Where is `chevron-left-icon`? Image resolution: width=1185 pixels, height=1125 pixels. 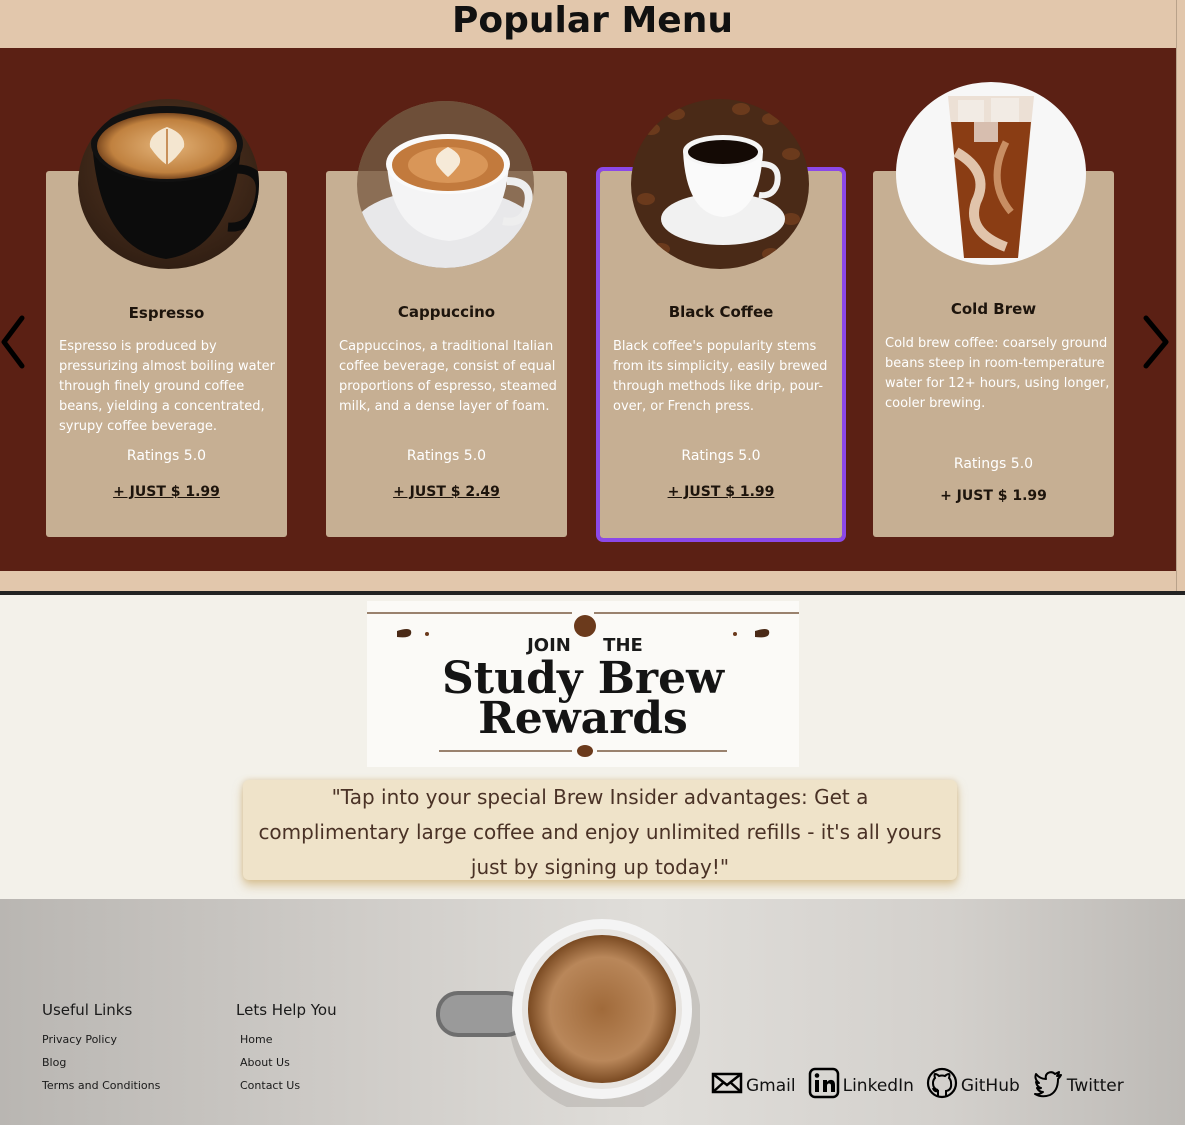 chevron-left-icon is located at coordinates (15, 342).